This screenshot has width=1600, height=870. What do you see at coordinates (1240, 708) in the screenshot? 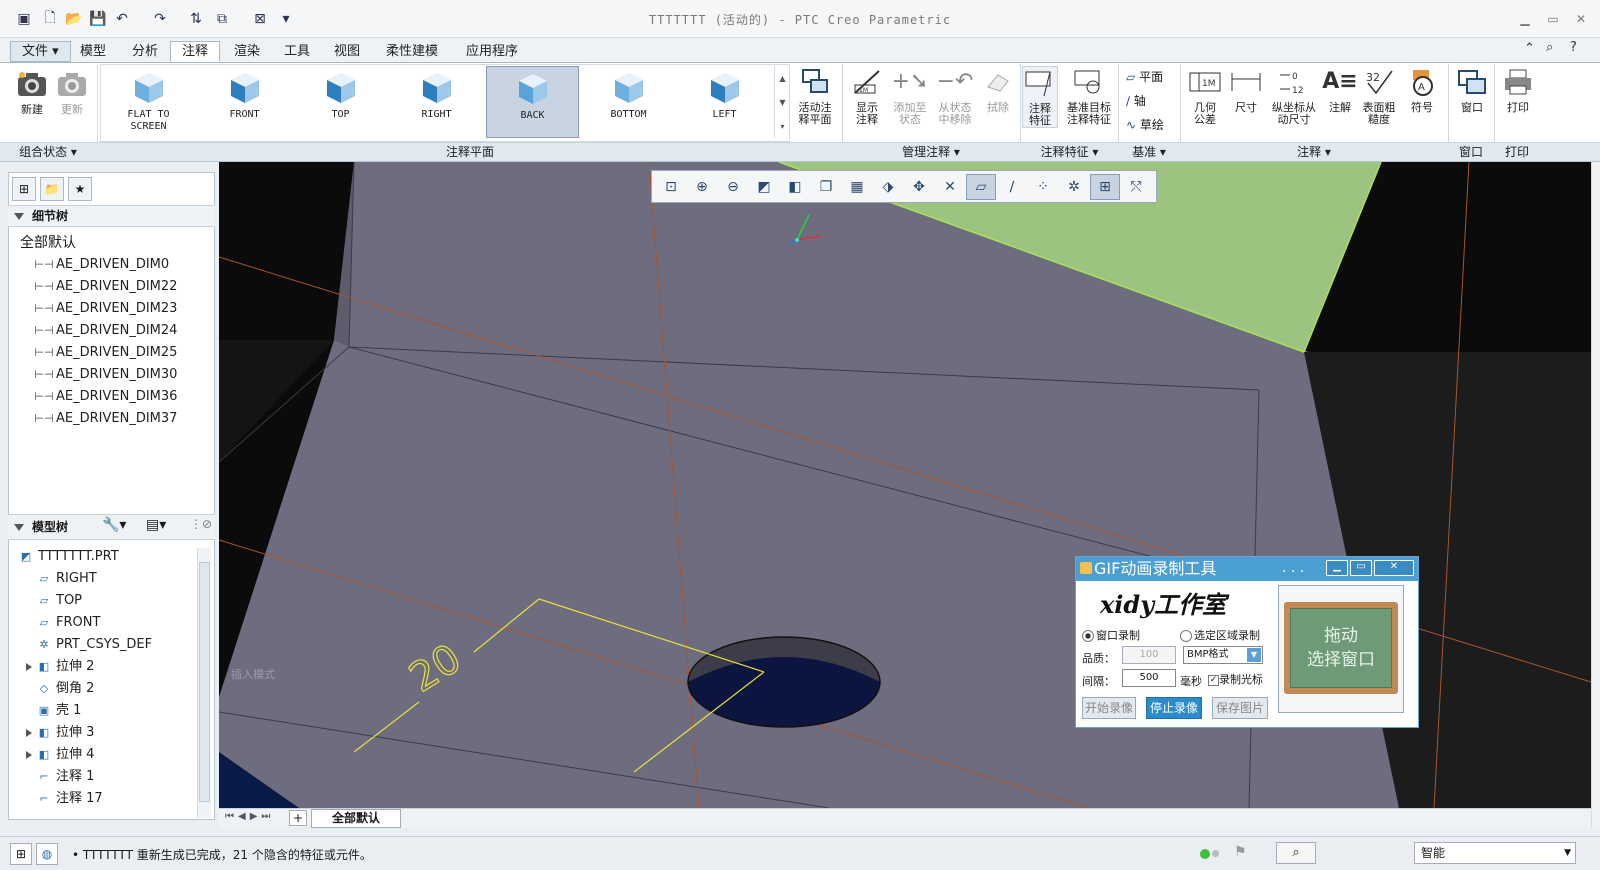
I see `save-image-button: 保存图片` at bounding box center [1240, 708].